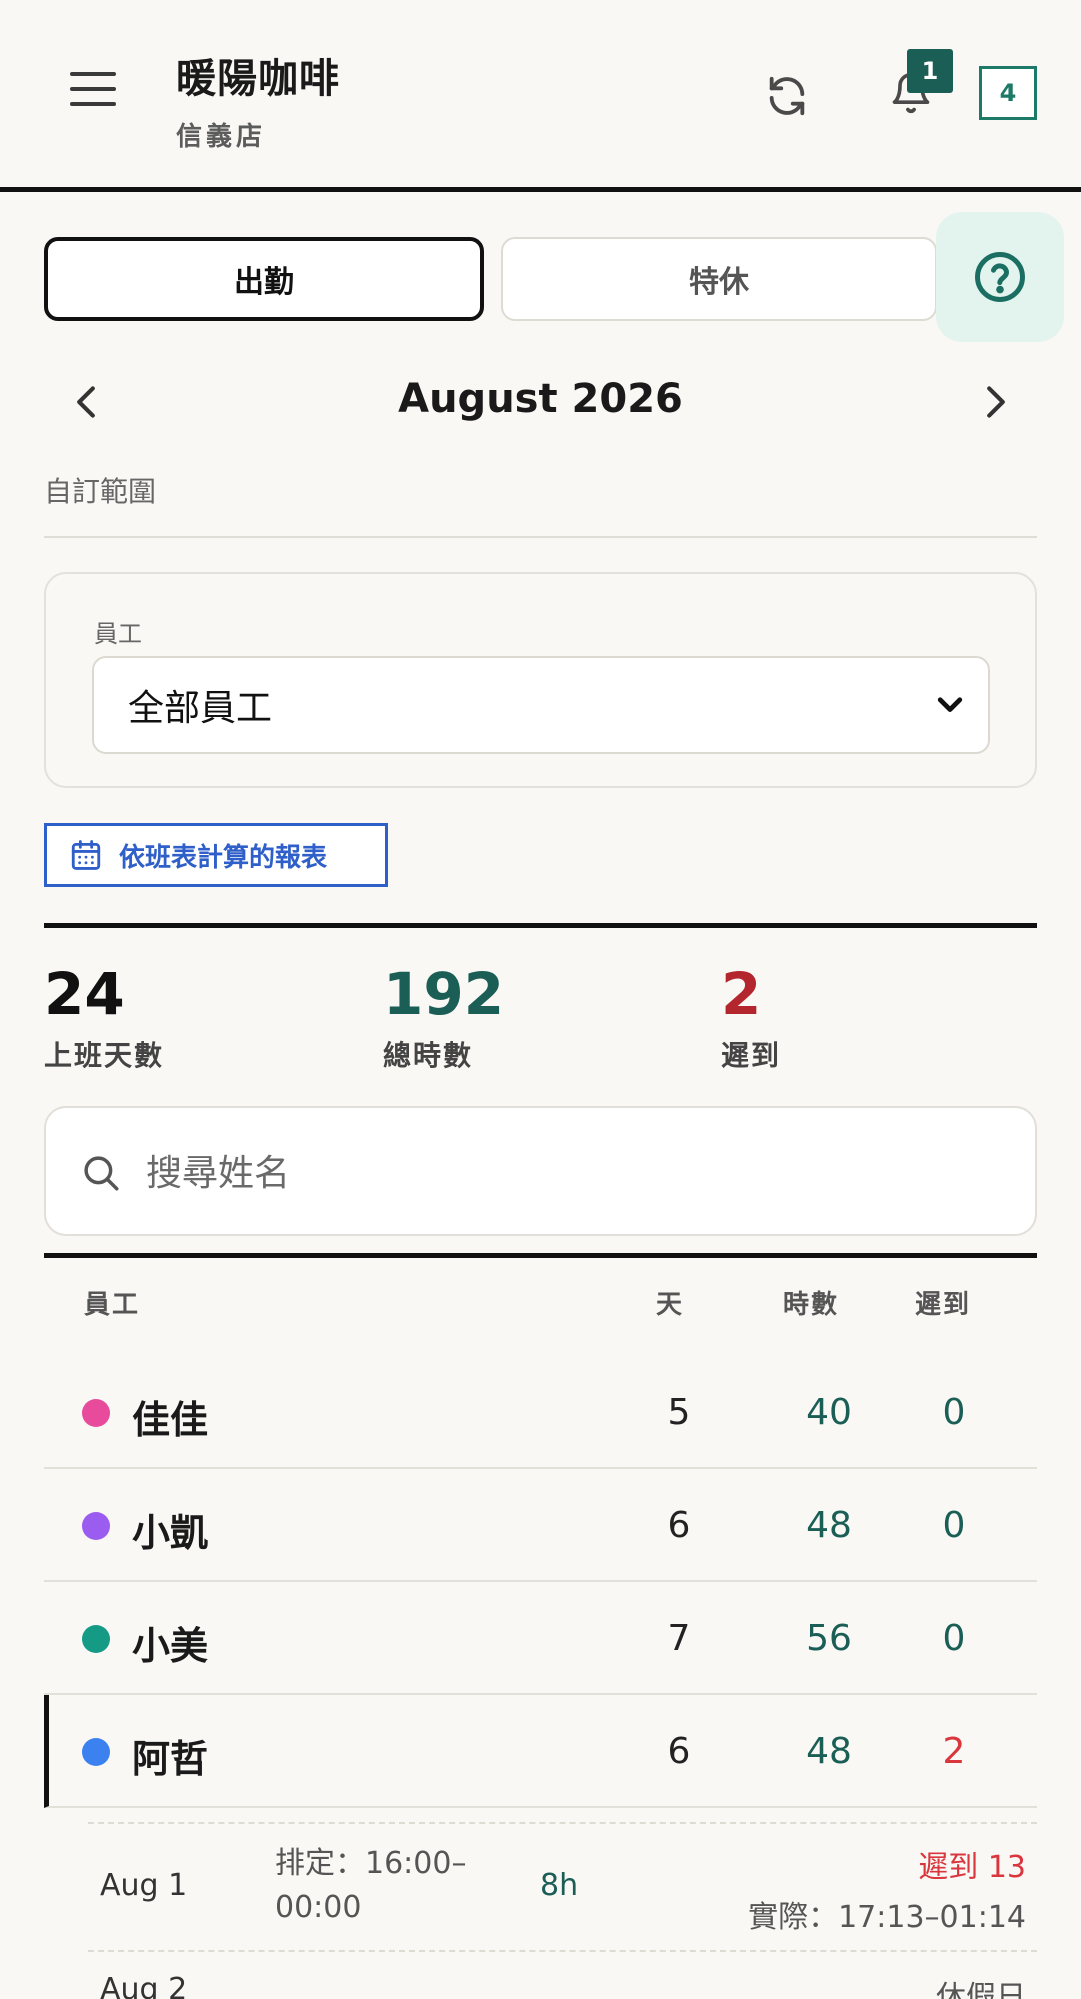  I want to click on tab-attendance: 出勤, so click(264, 279).